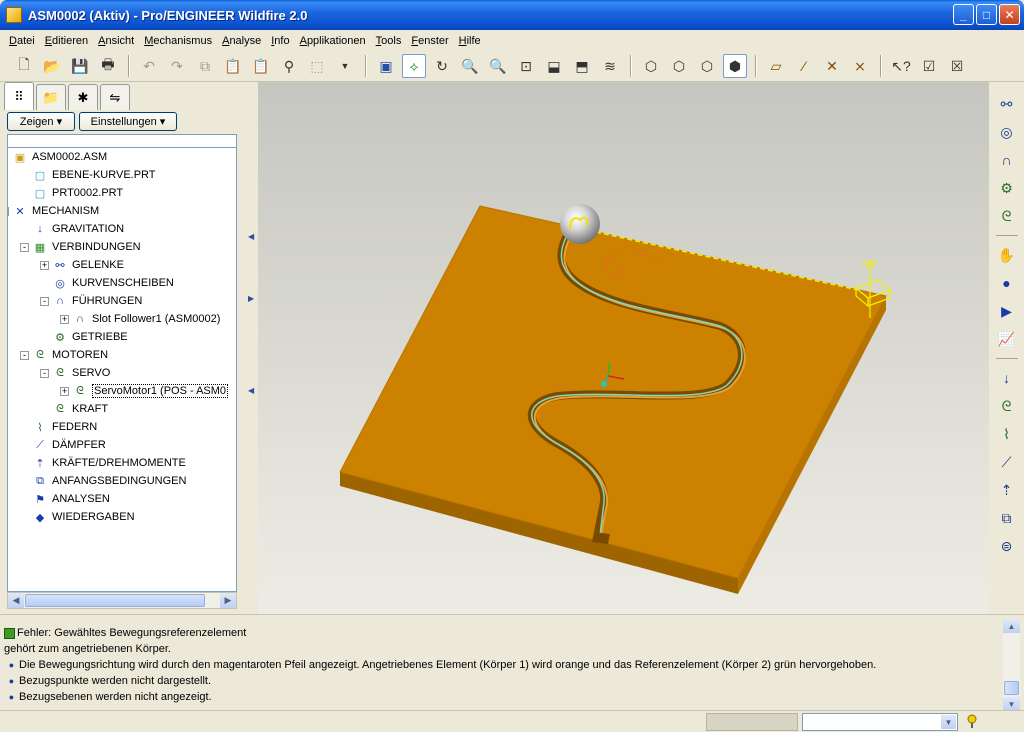  I want to click on tree-item: + ∩ Slot Follower1 (ASM0002), so click(140, 319).